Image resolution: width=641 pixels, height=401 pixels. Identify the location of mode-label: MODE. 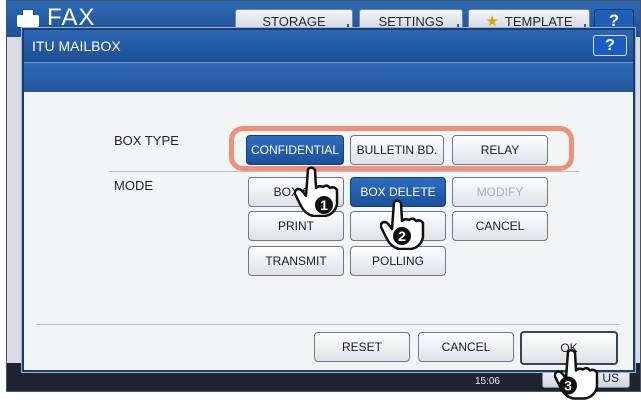
(133, 185).